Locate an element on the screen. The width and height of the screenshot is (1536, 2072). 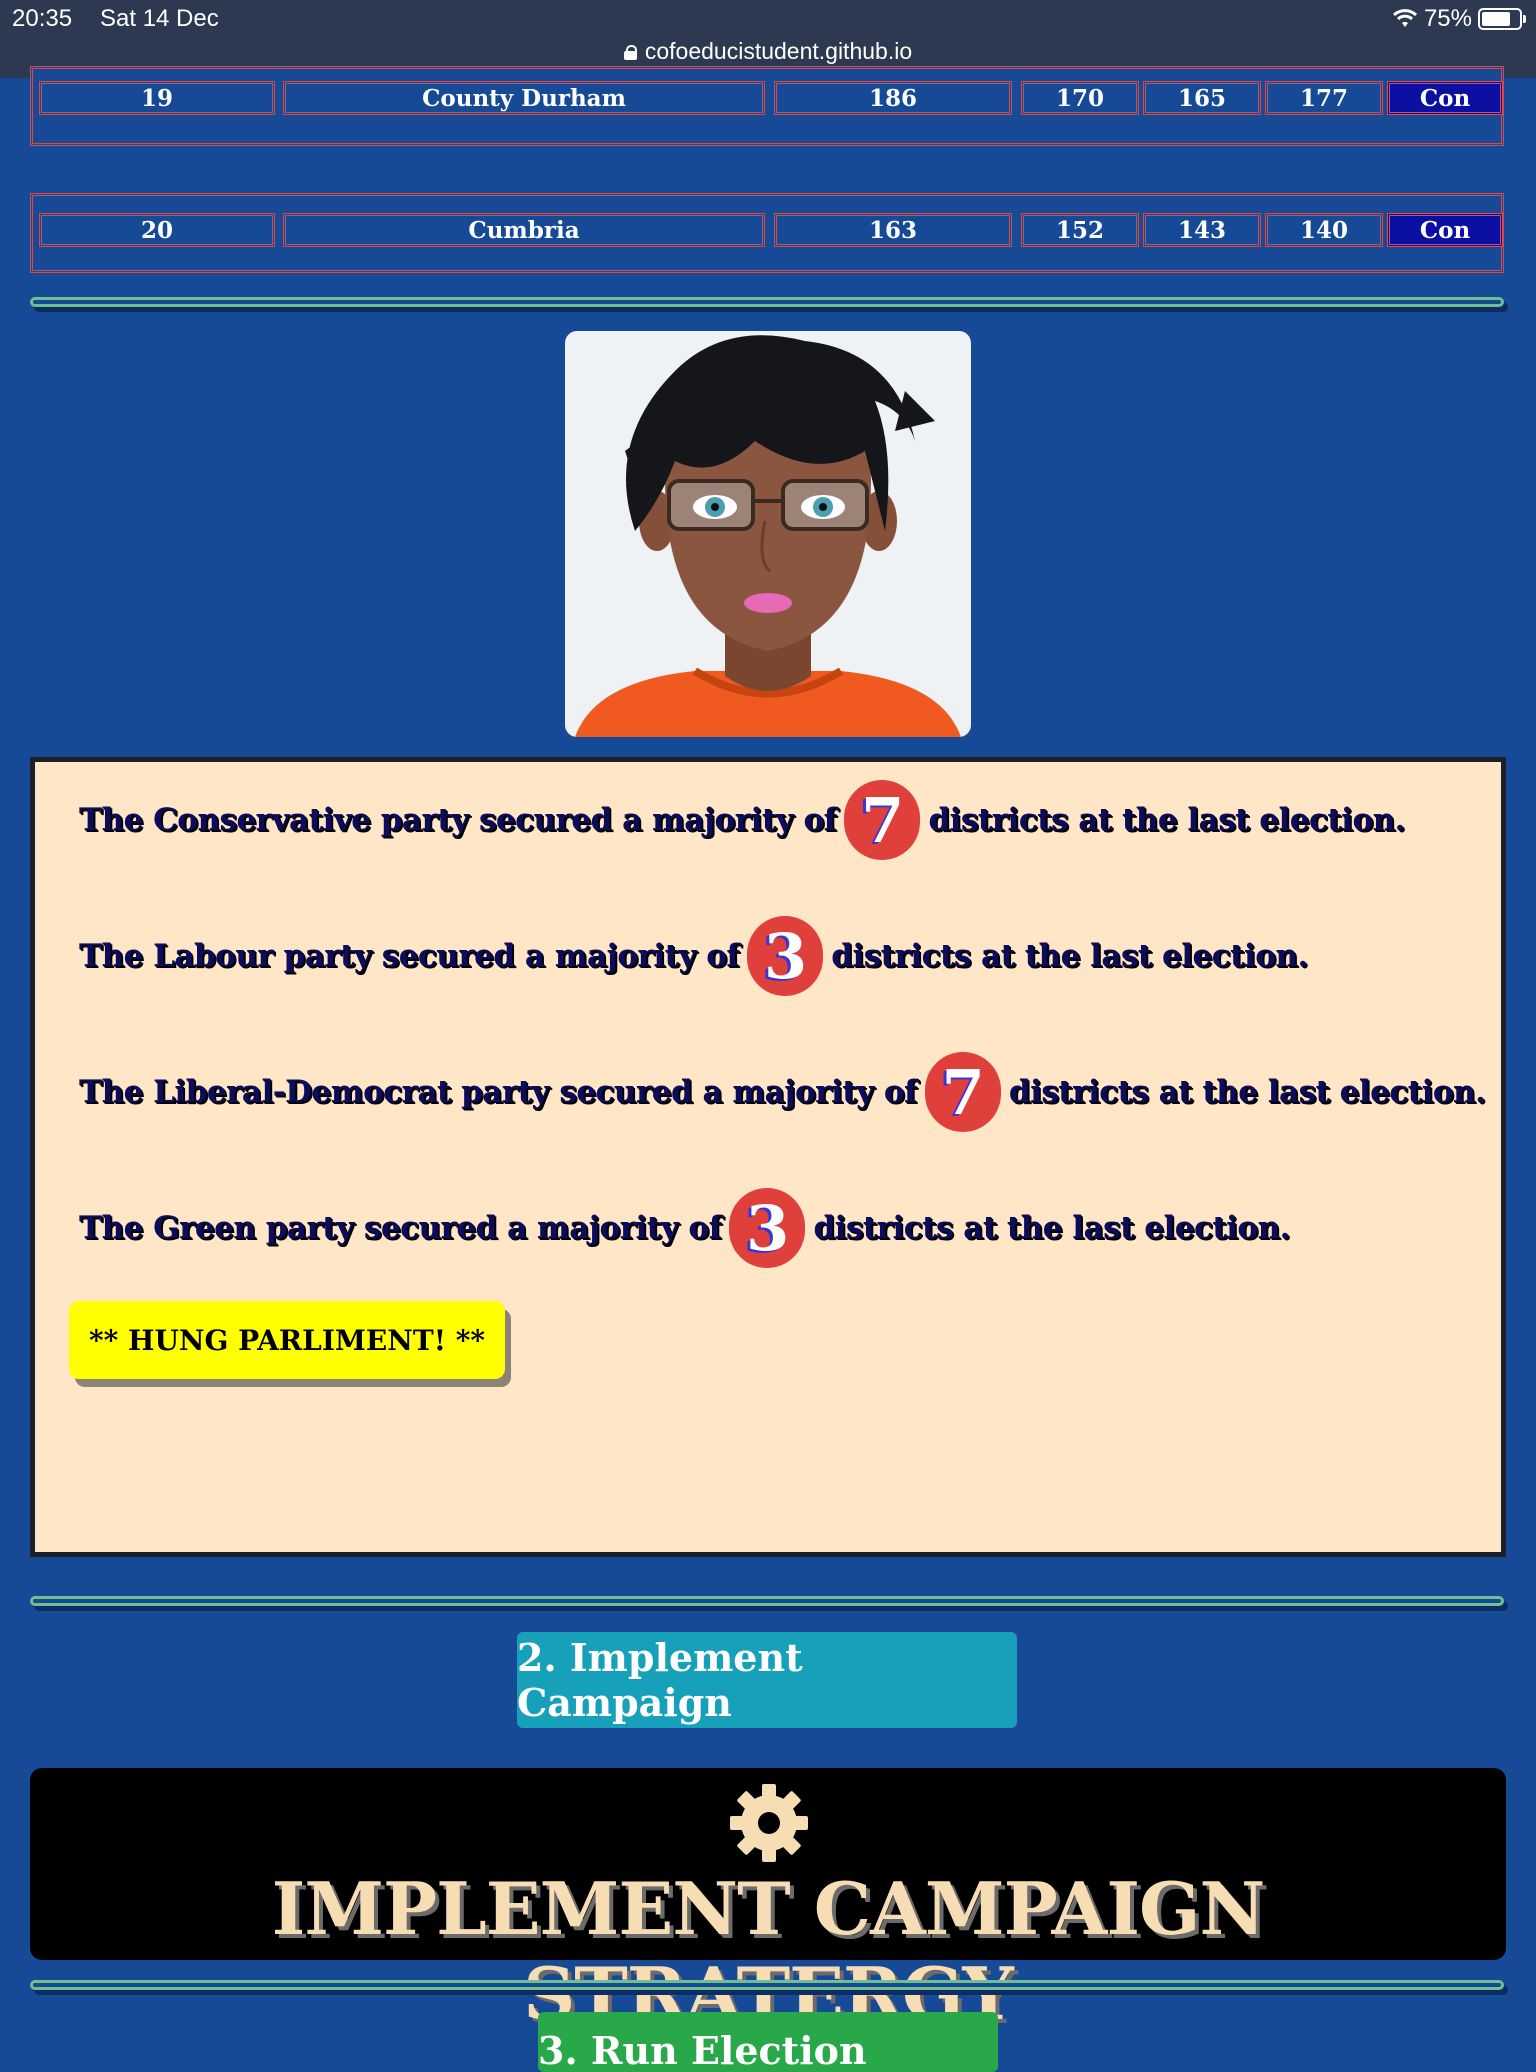
table-row: 20 Cumbria 163 152 143 140 Con is located at coordinates (771, 230).